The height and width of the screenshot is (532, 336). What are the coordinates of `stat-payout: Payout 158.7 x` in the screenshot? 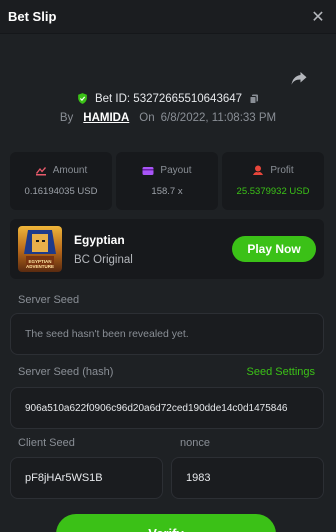 It's located at (167, 181).